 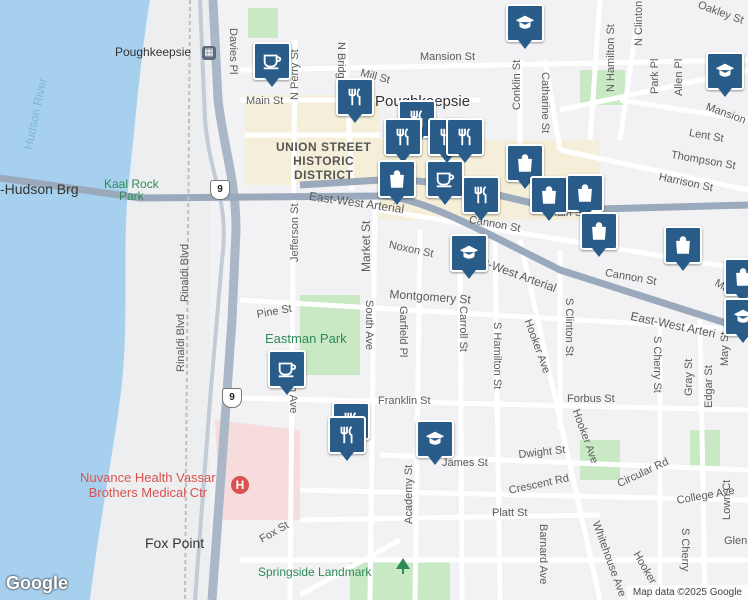 What do you see at coordinates (403, 332) in the screenshot?
I see `garfield-pl-label: Garfield Pl` at bounding box center [403, 332].